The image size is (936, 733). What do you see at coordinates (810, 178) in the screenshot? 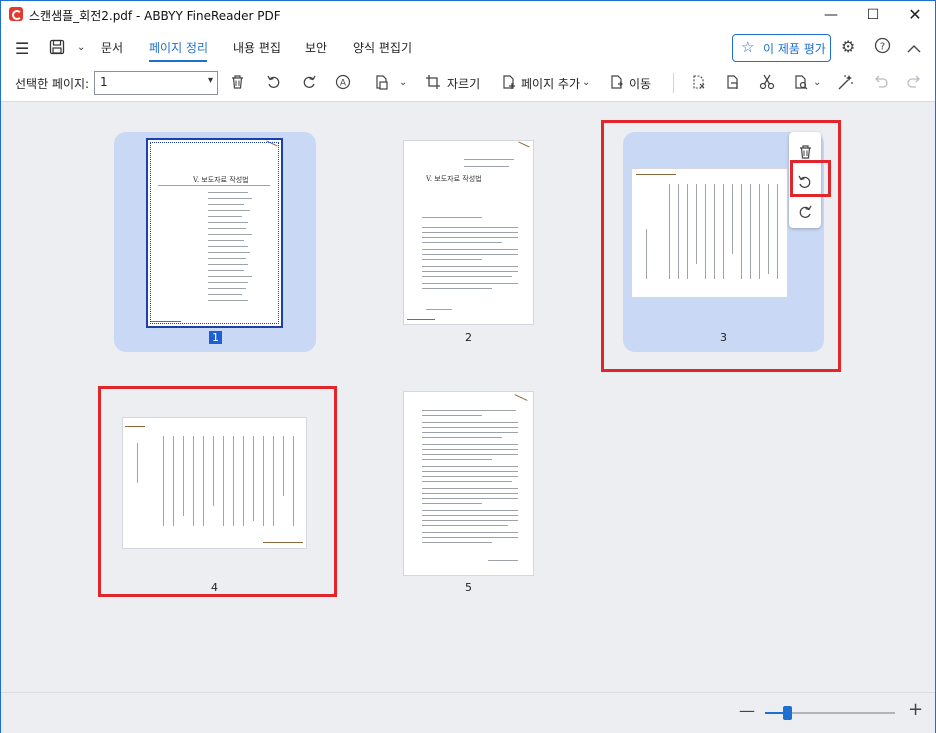
I see `highlight-box-rotate-left` at bounding box center [810, 178].